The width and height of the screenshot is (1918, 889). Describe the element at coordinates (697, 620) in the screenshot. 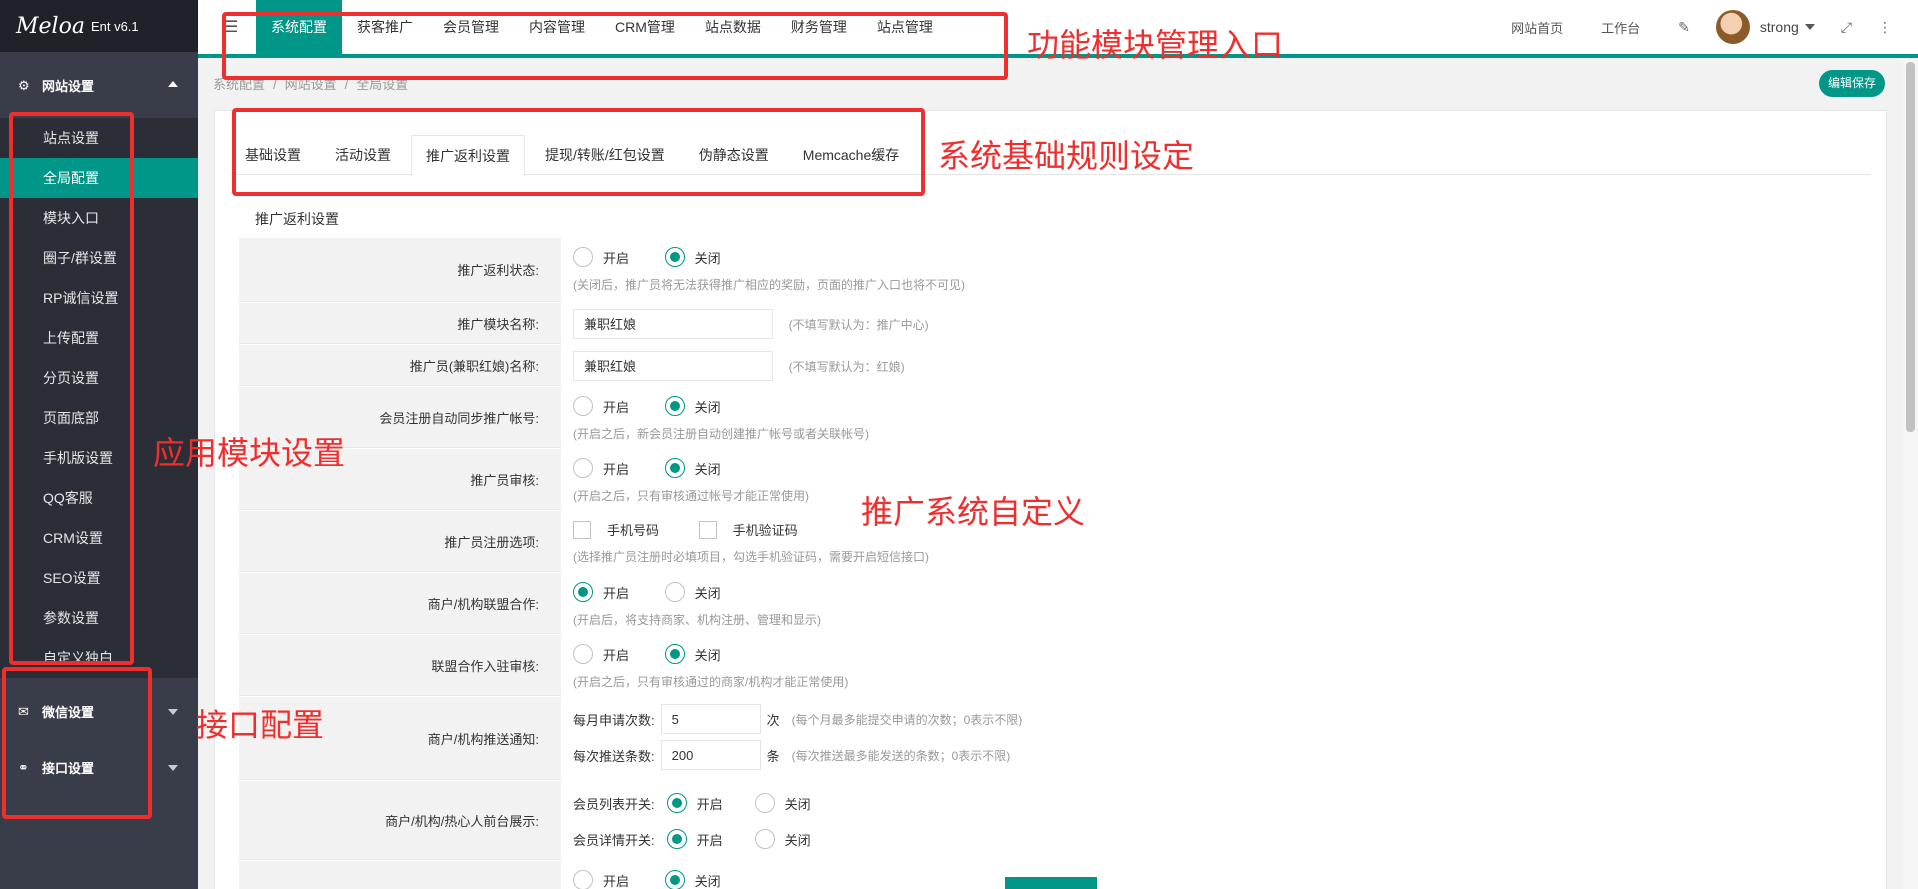

I see `field-hint: (开启后，将支持商家、机构注册、管理和显示)` at that location.